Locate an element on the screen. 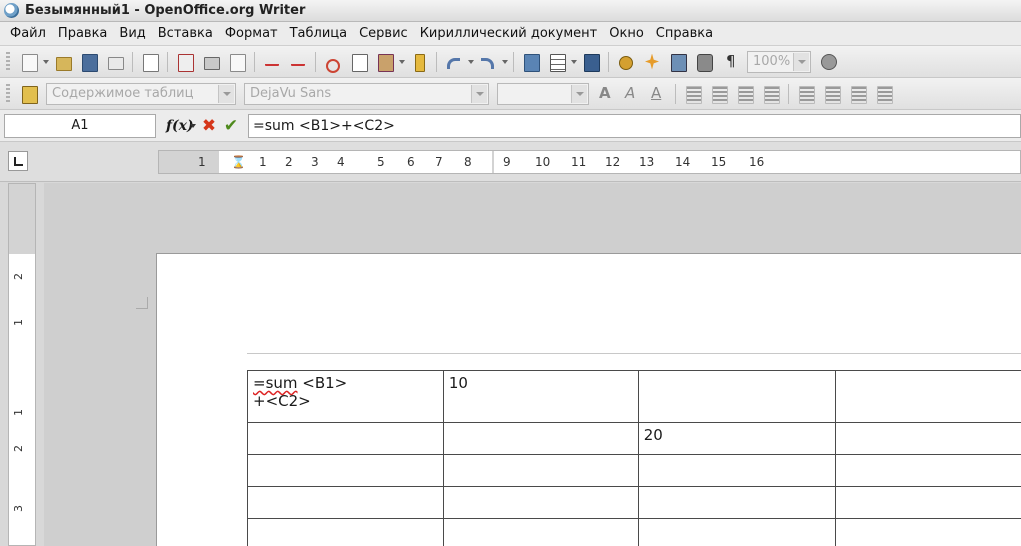 The width and height of the screenshot is (1021, 546). print-preview-icon is located at coordinates (237, 62).